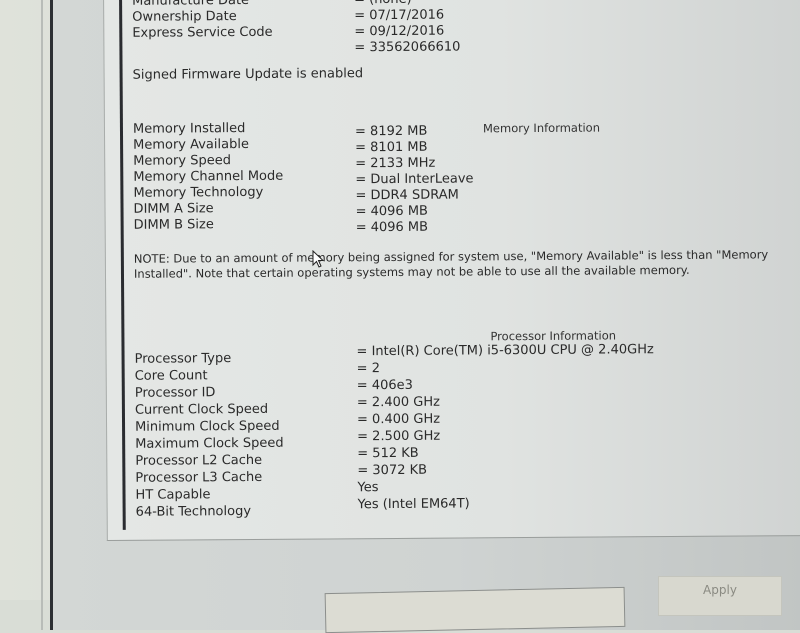  I want to click on dimm-b-size-value: = 4096 MB, so click(392, 227).